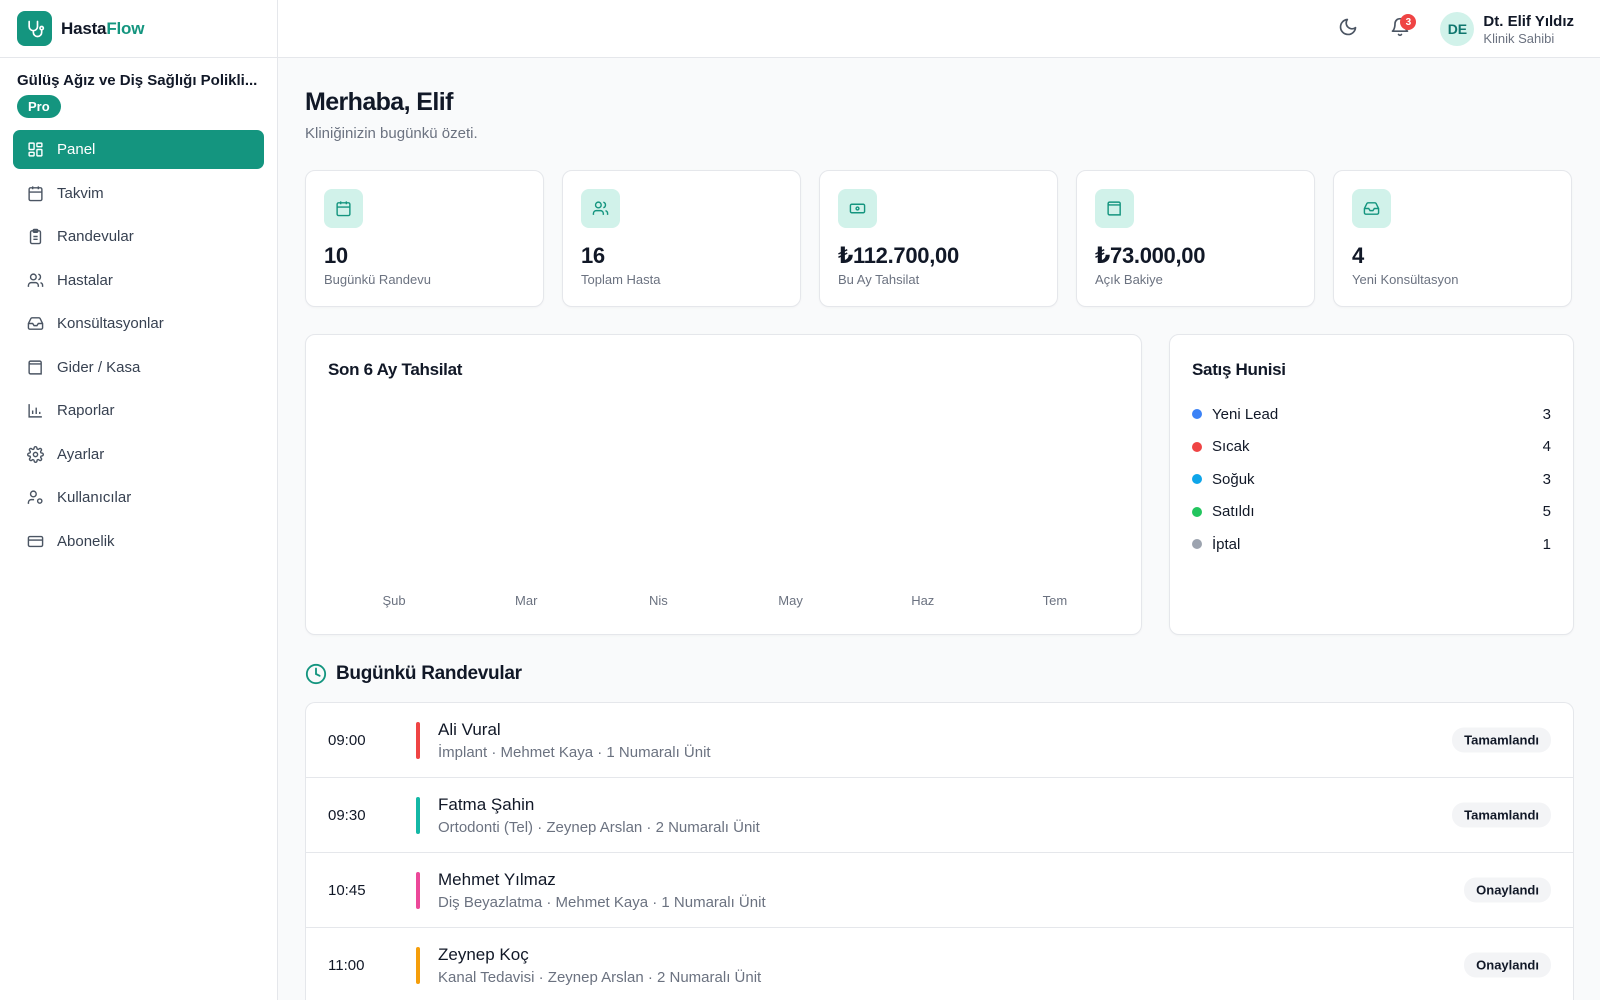  I want to click on status-badge: Onaylandı, so click(1507, 965).